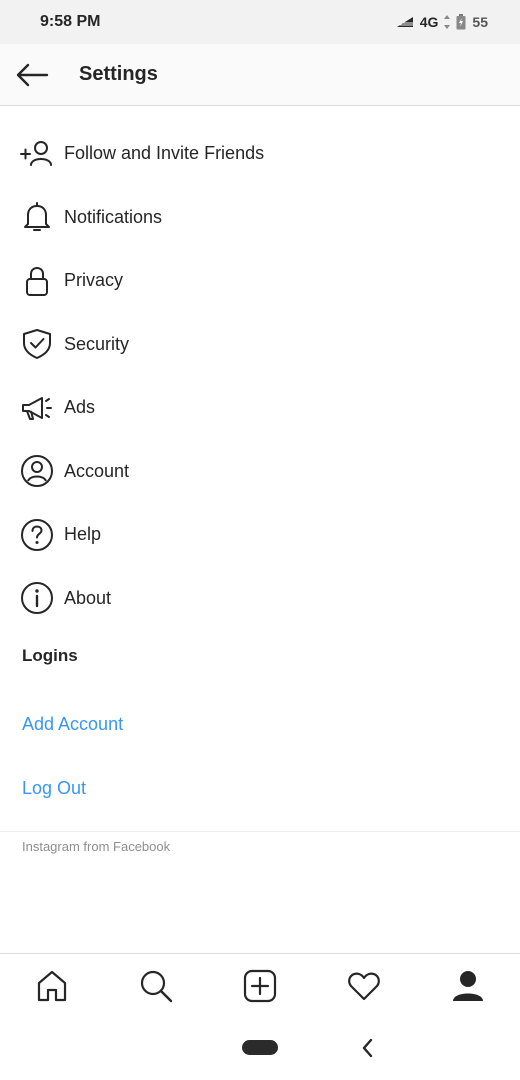 The height and width of the screenshot is (1080, 520). Describe the element at coordinates (37, 154) in the screenshot. I see `add-person-icon` at that location.